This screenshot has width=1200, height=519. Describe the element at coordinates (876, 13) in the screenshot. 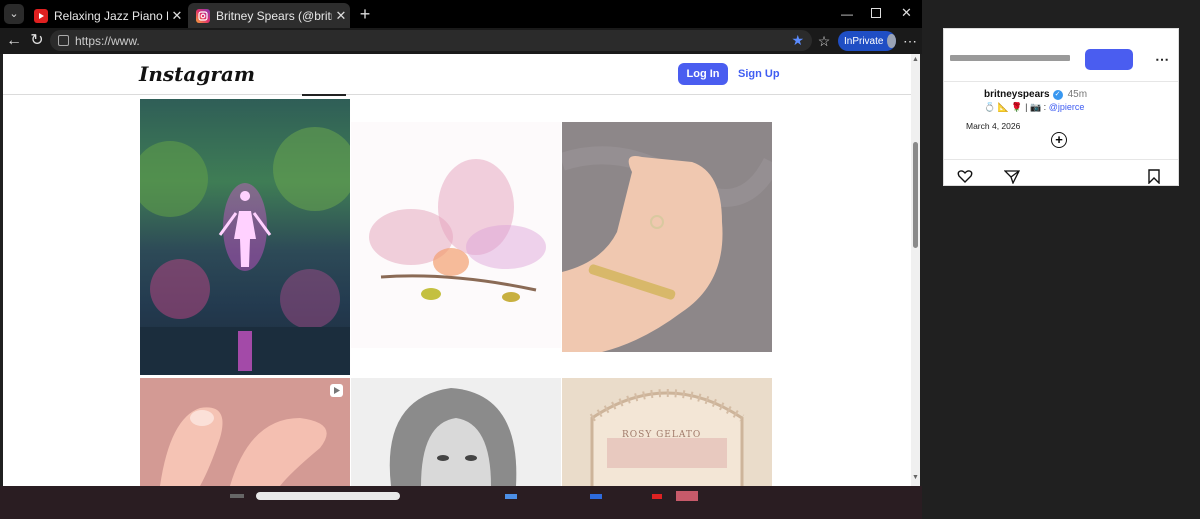

I see `restore-icon` at that location.